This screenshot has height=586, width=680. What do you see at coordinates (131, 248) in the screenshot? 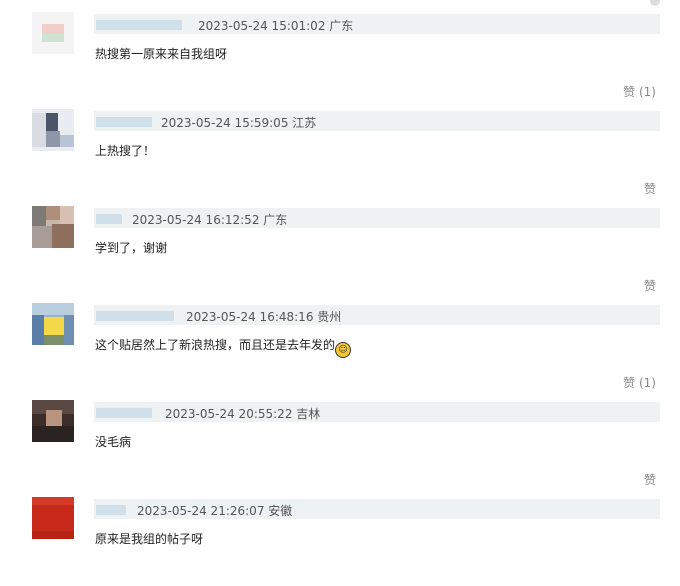
I see `comment-text: 学到了，谢谢` at bounding box center [131, 248].